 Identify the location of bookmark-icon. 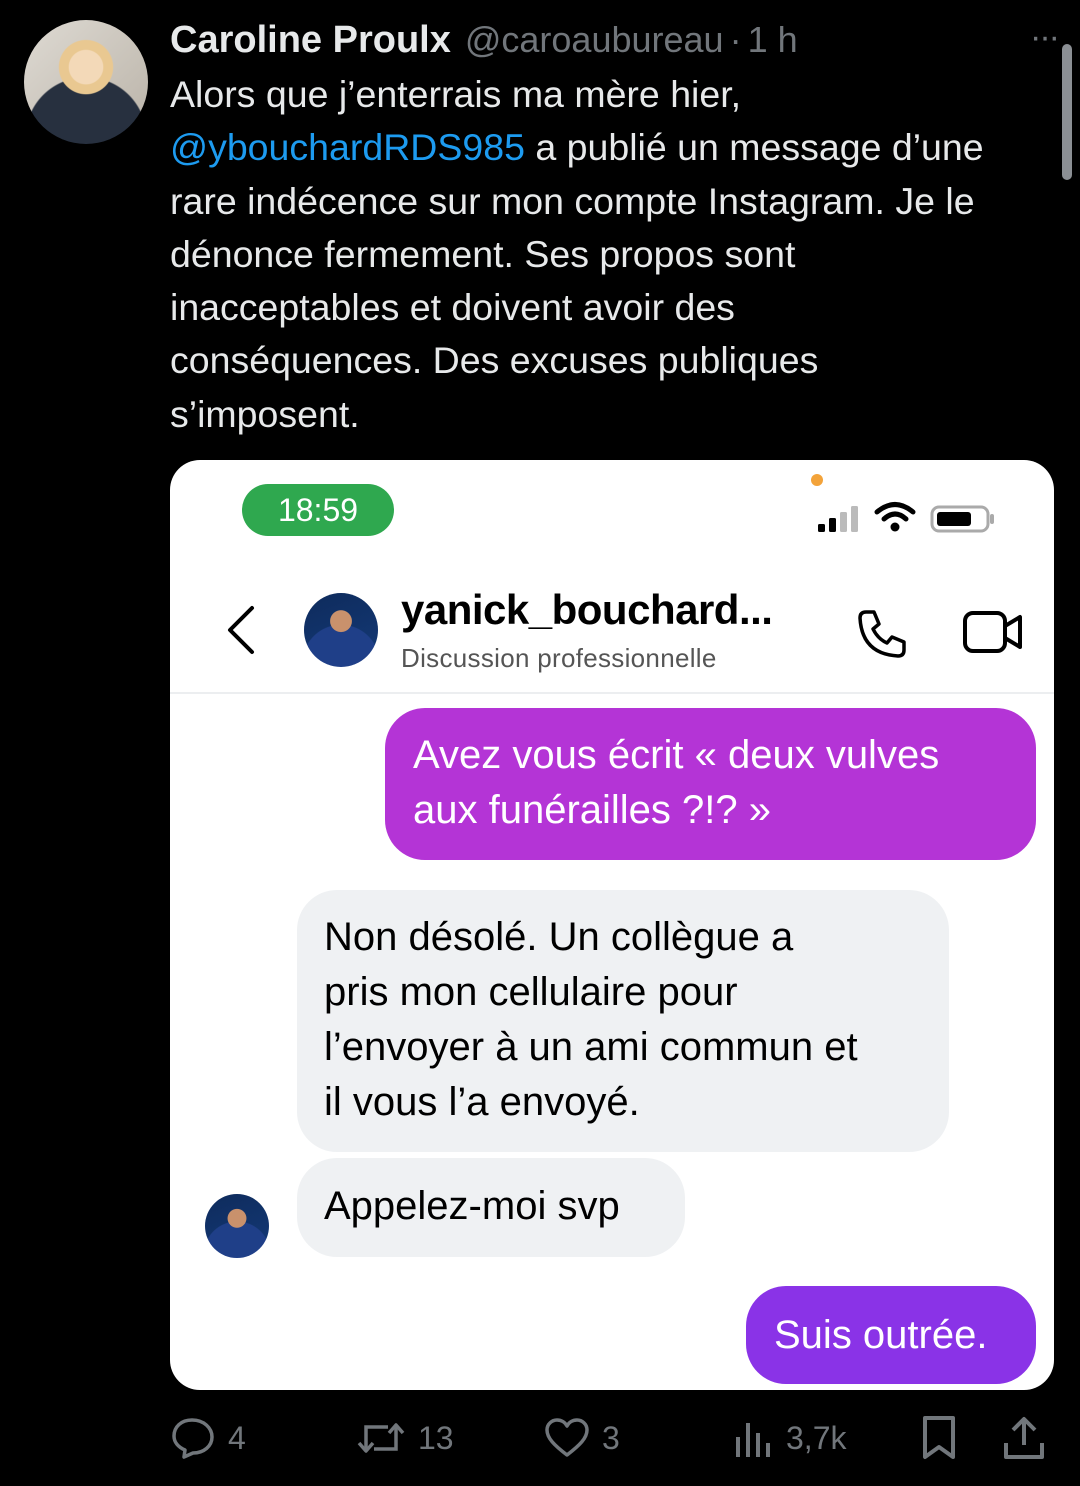
(939, 1437).